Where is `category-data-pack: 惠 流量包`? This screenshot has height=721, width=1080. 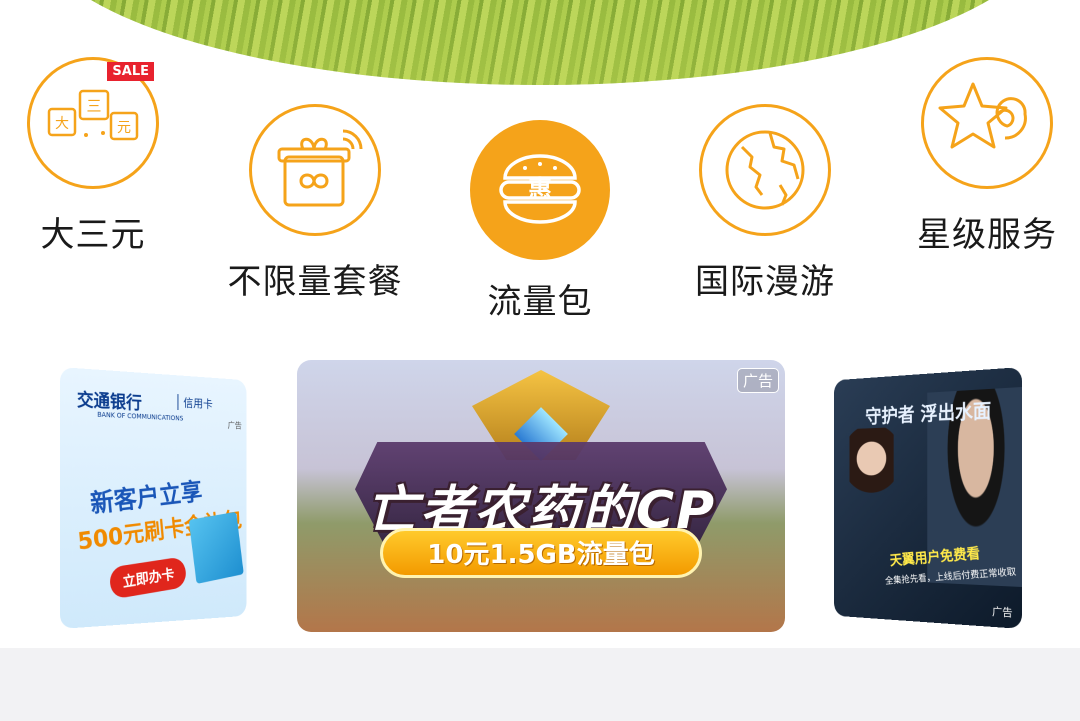
category-data-pack: 惠 流量包 is located at coordinates (540, 221).